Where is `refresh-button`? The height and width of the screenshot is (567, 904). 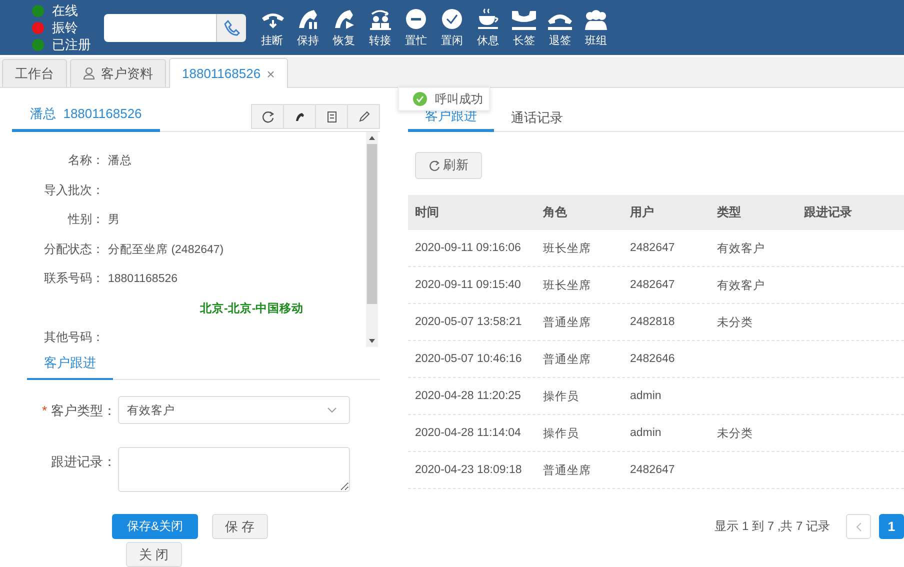 refresh-button is located at coordinates (267, 116).